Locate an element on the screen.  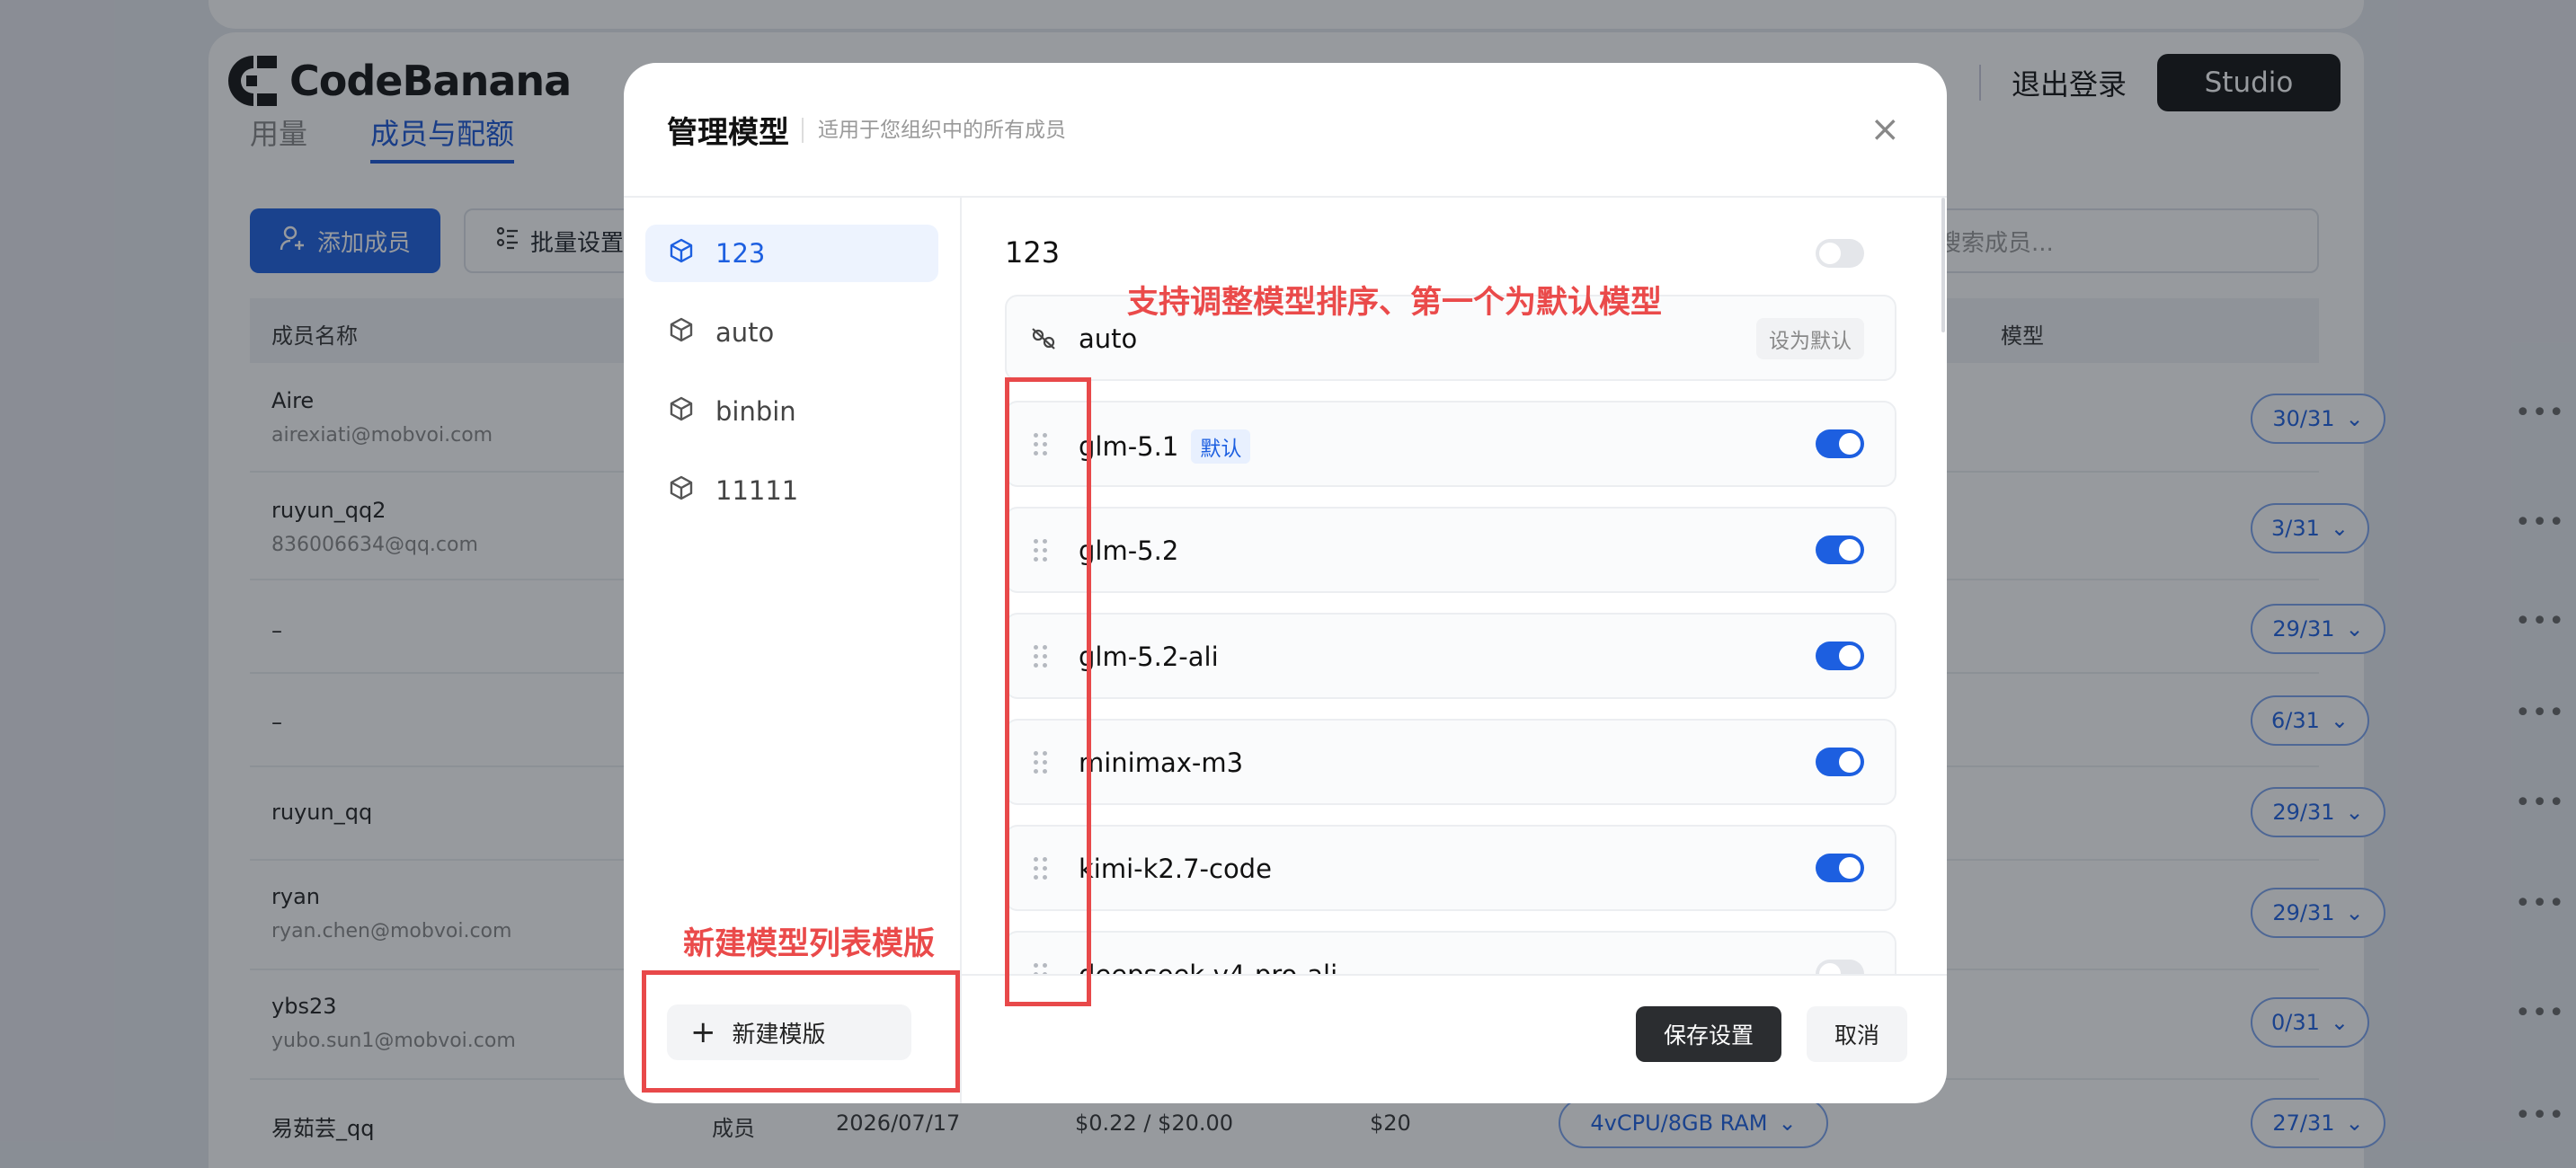
template-label: 123 is located at coordinates (740, 253).